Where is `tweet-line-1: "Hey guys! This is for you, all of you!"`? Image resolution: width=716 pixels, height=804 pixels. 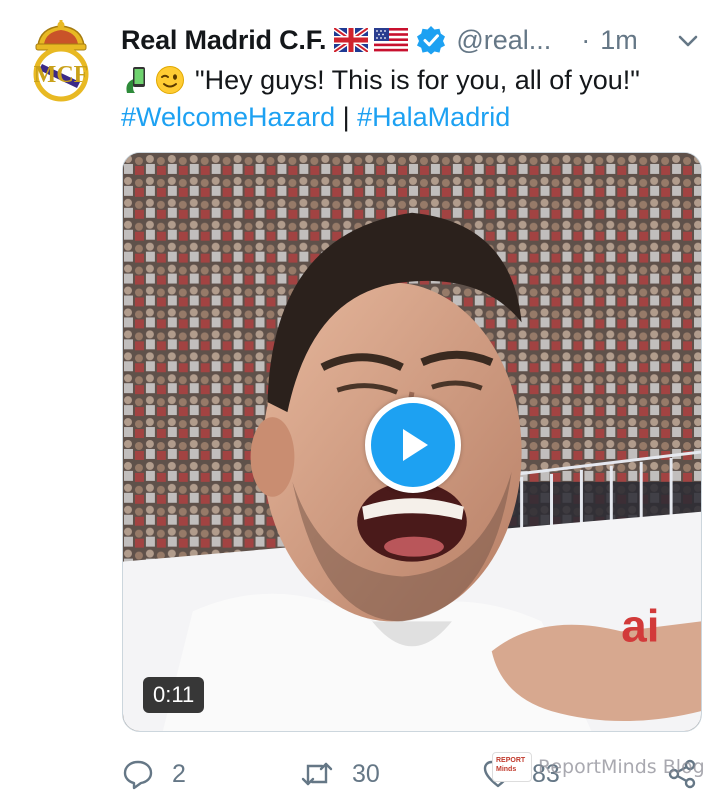
tweet-line-1: "Hey guys! This is for you, all of you!" is located at coordinates (411, 80).